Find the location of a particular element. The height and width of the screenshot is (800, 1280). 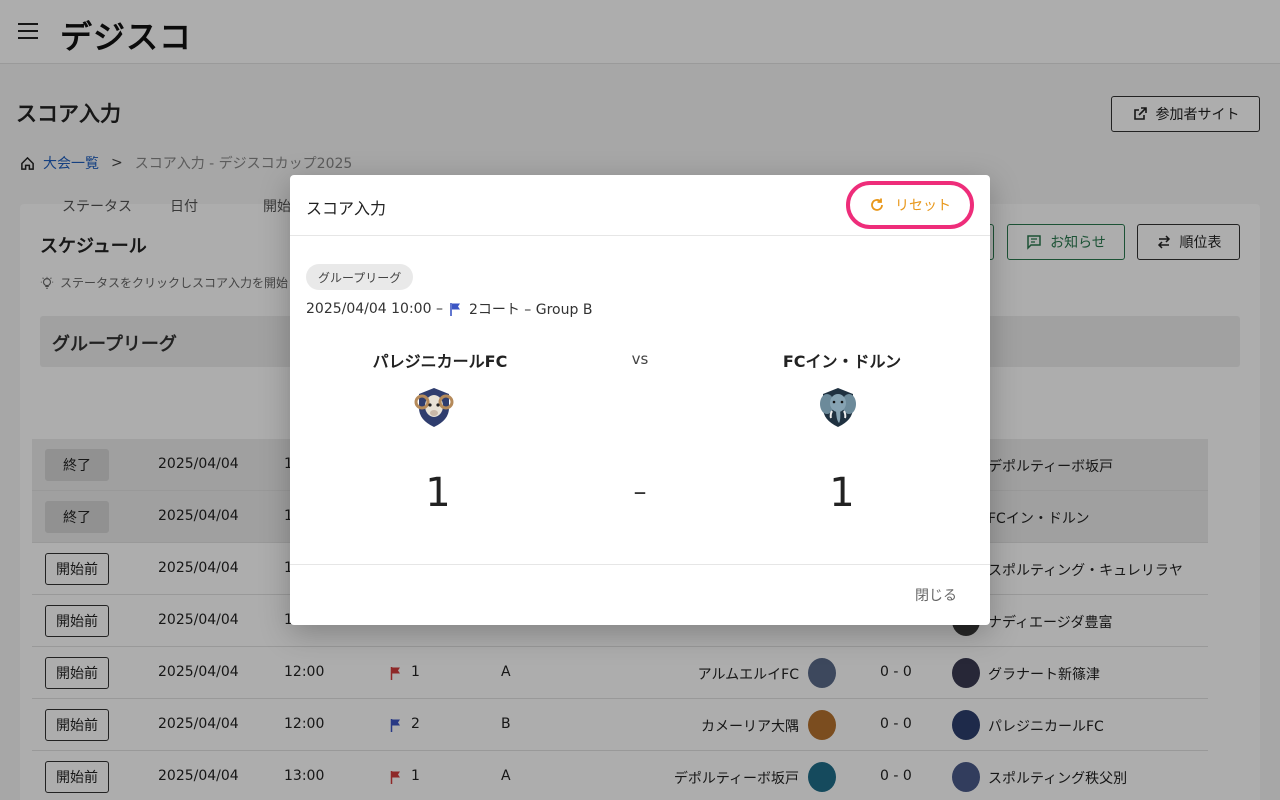

group-league-chip: グループリーグ is located at coordinates (360, 277).